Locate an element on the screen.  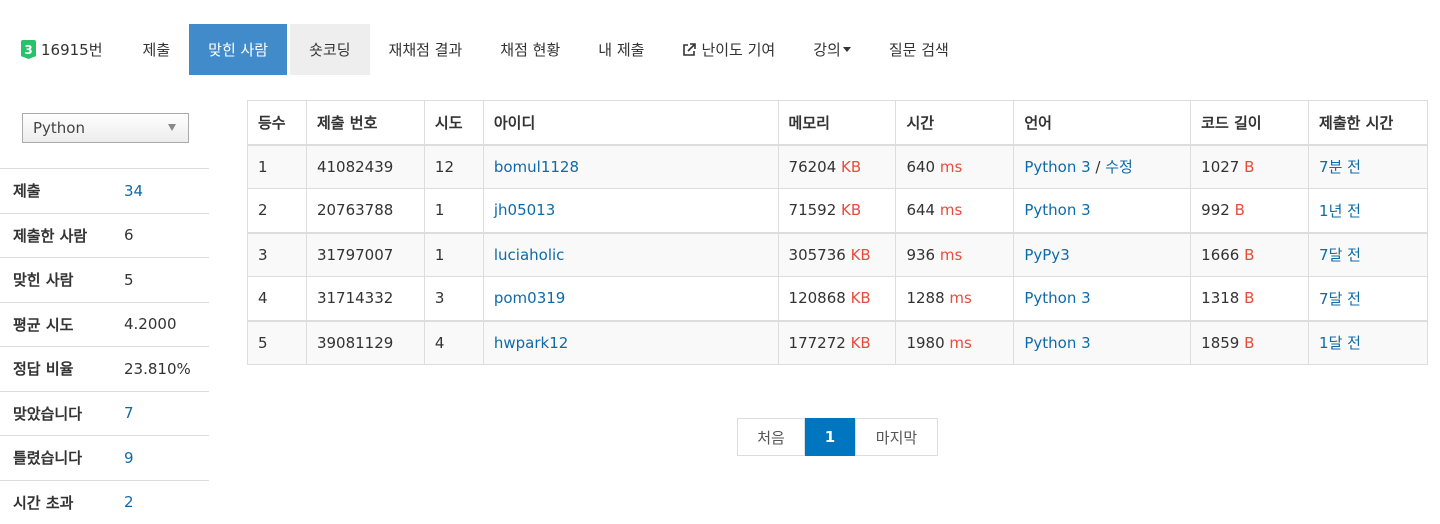
memory-value: 71592 is located at coordinates (813, 210).